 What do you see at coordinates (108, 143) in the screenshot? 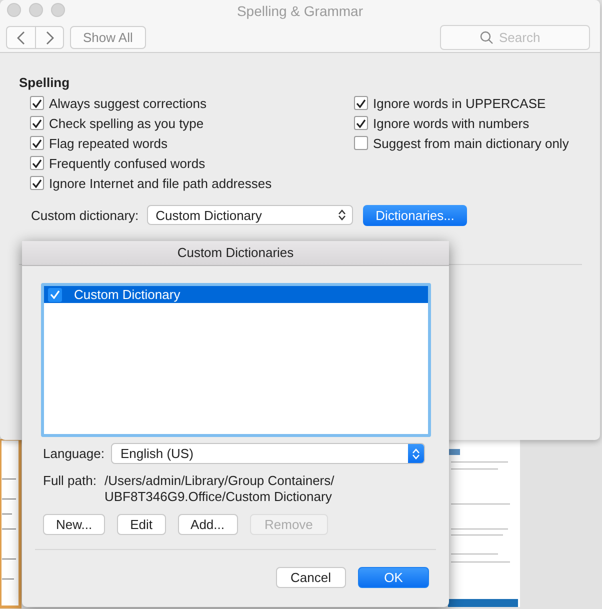
I see `checkbox-label: Flag repeated words` at bounding box center [108, 143].